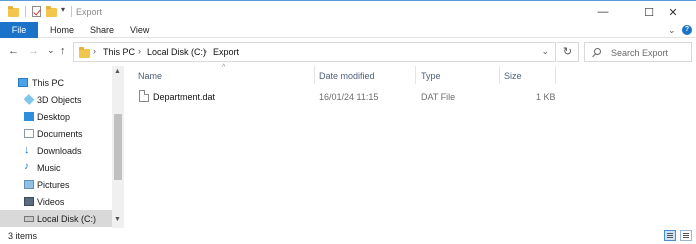 This screenshot has width=696, height=244. I want to click on documents-icon, so click(29, 133).